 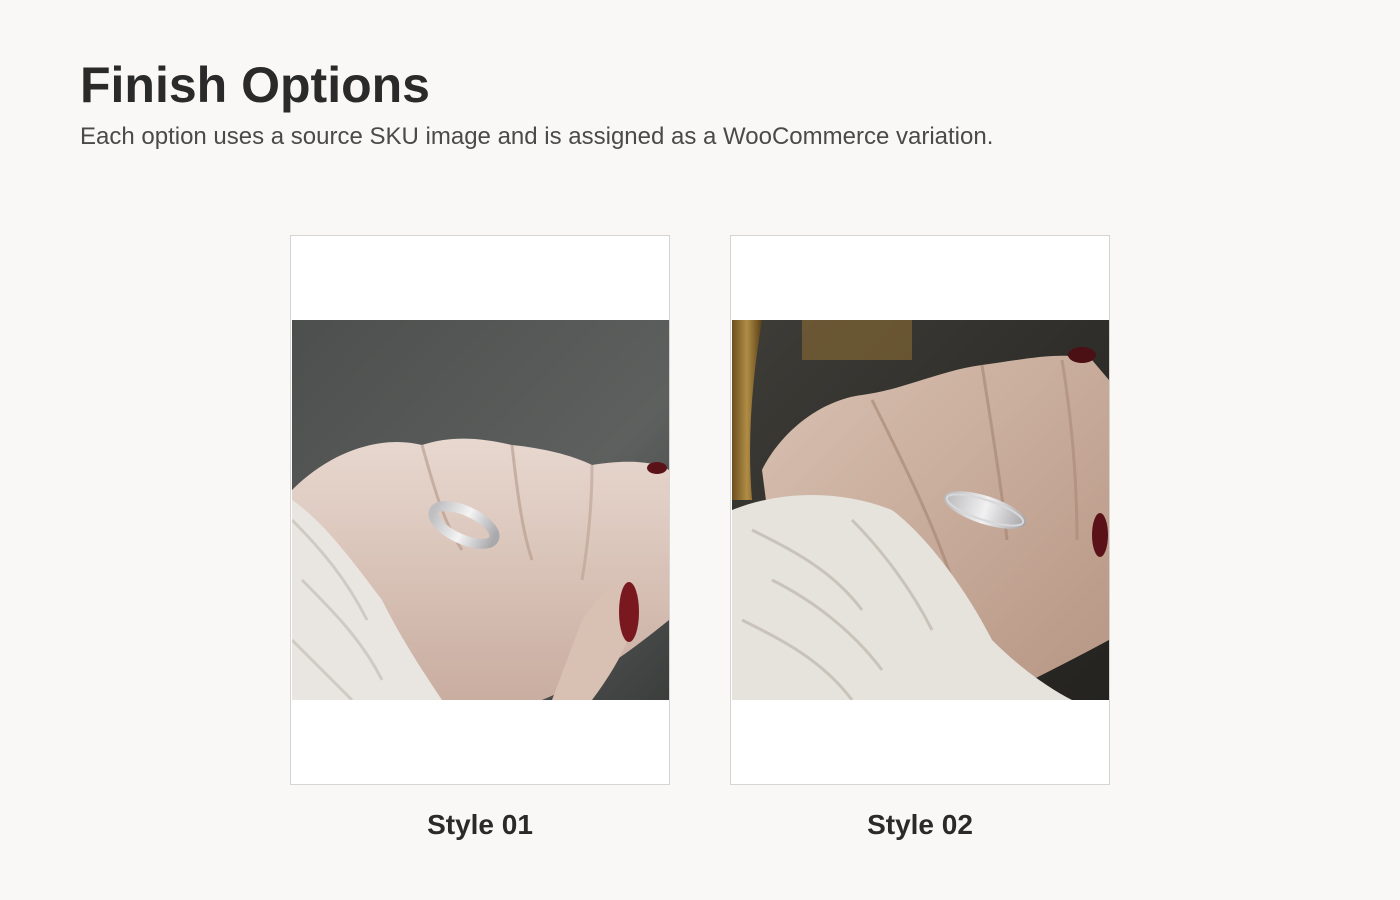 What do you see at coordinates (480, 824) in the screenshot?
I see `option-label-style-01: Style 01` at bounding box center [480, 824].